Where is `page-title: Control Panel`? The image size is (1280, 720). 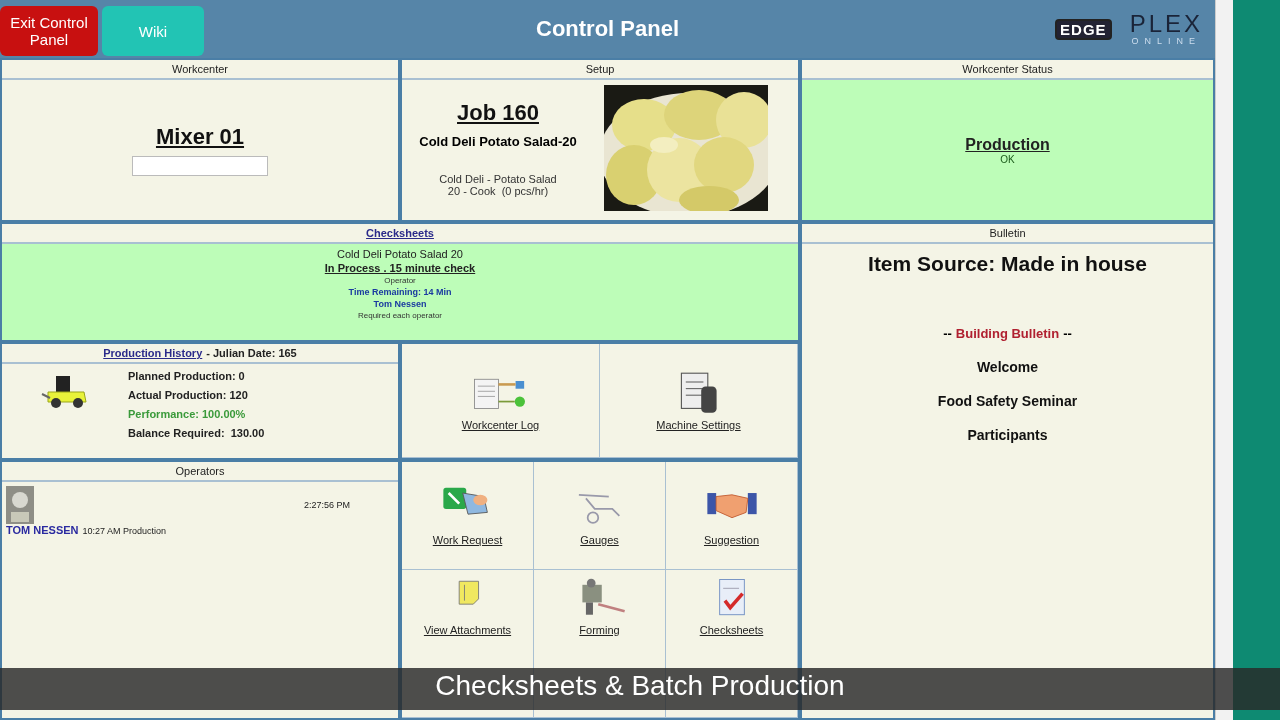 page-title: Control Panel is located at coordinates (607, 29).